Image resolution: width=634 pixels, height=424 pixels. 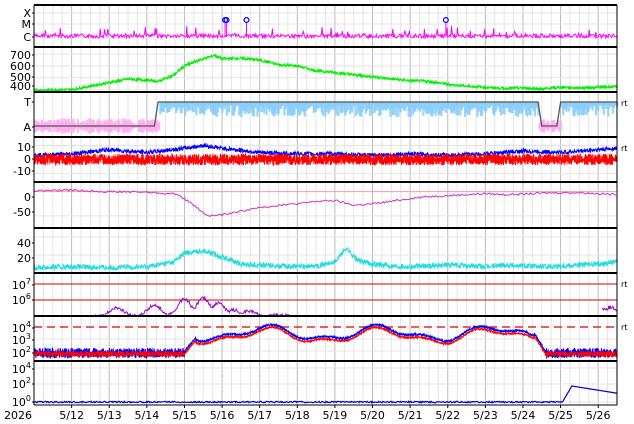 I want to click on y-tick-label: 107, so click(x=21, y=284).